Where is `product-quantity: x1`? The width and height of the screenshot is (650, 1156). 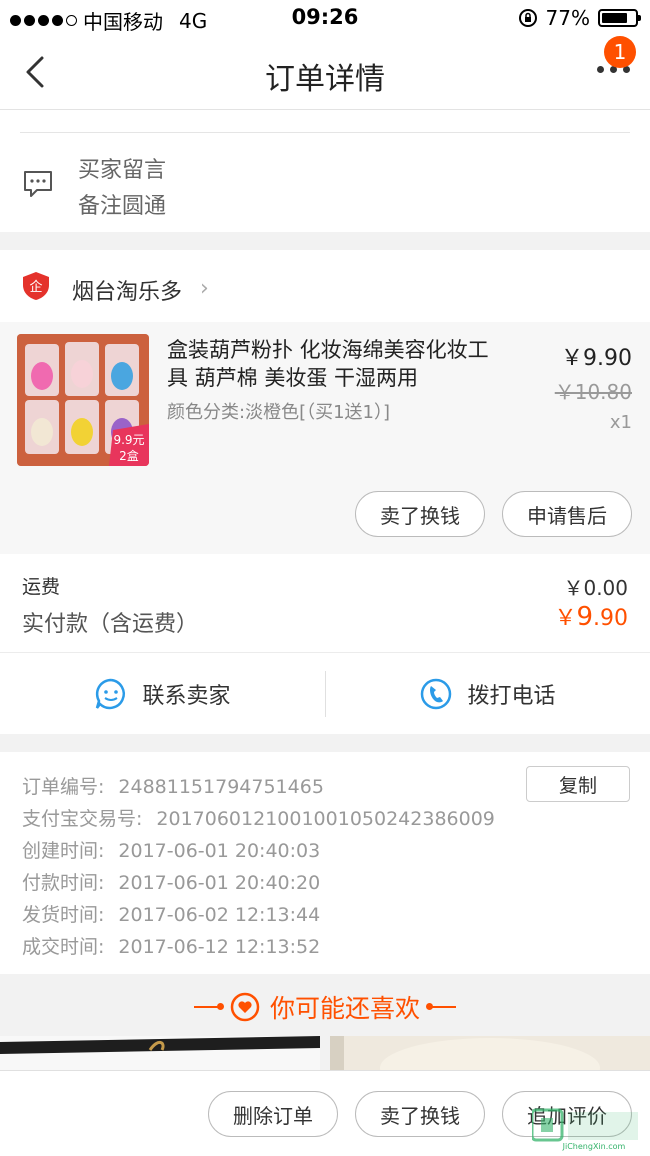 product-quantity: x1 is located at coordinates (620, 422).